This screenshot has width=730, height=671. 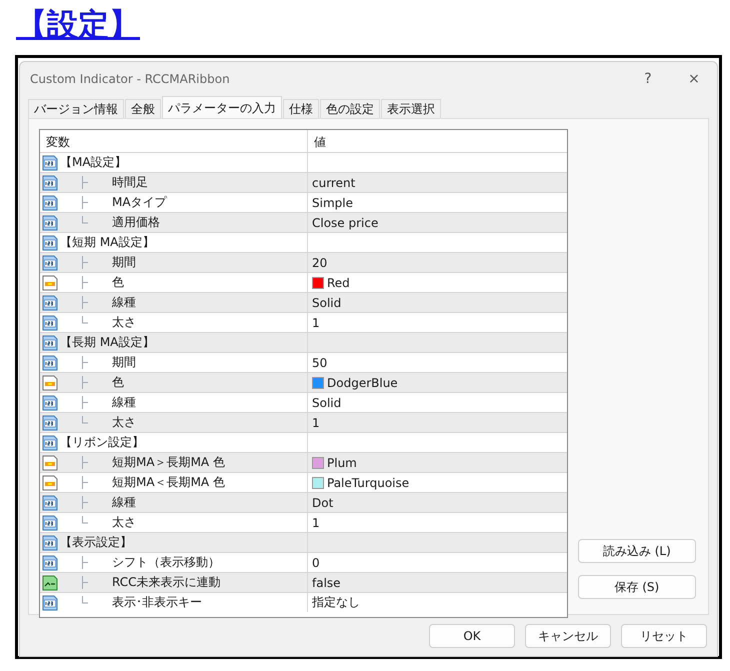 I want to click on parameter-name: 短期MA＜長期MA 色, so click(x=168, y=482).